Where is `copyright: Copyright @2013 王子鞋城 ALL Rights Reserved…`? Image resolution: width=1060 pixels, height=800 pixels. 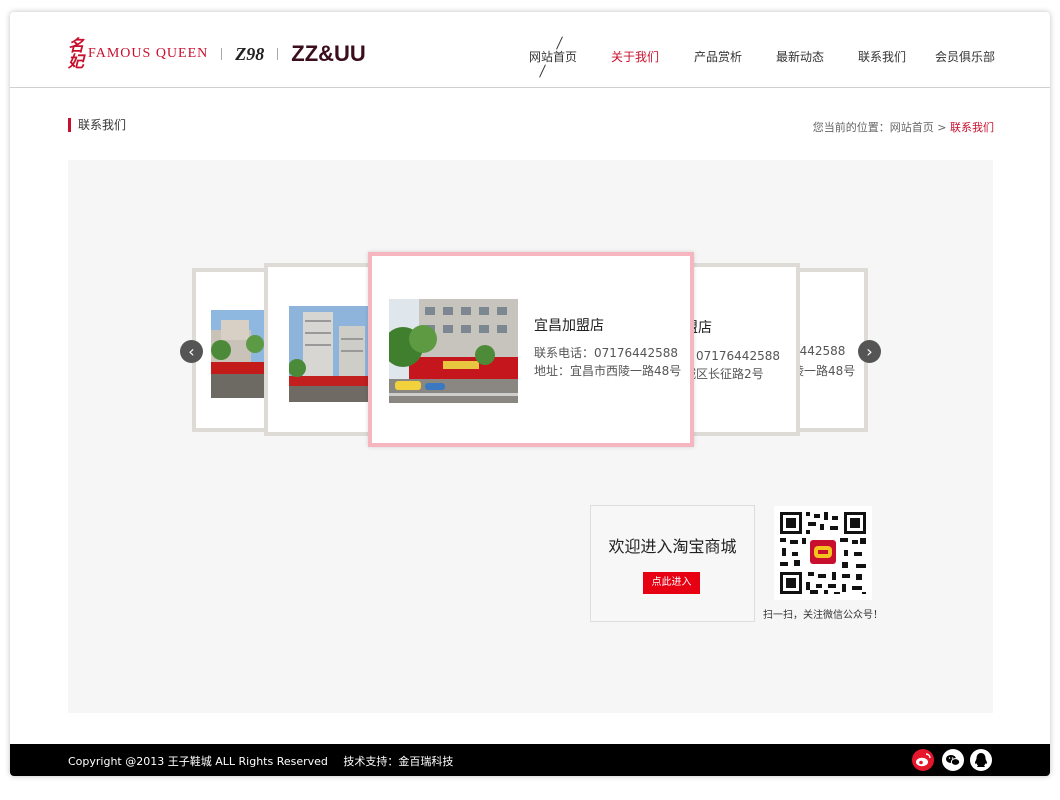
copyright: Copyright @2013 王子鞋城 ALL Rights Reserved… is located at coordinates (260, 761).